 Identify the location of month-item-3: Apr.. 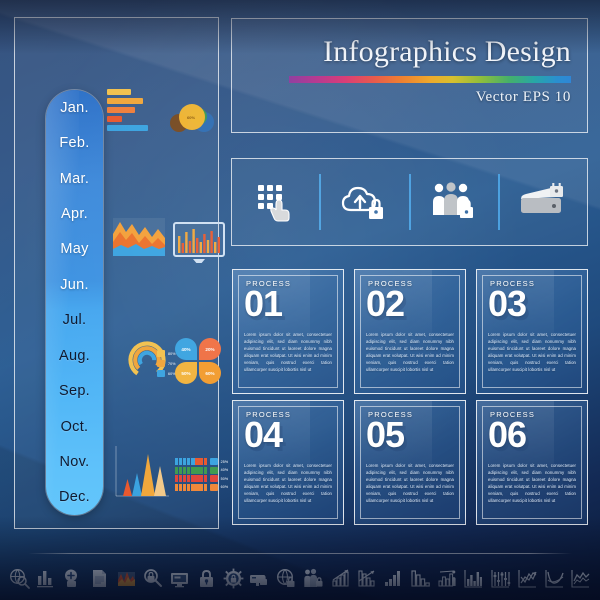
(74, 213).